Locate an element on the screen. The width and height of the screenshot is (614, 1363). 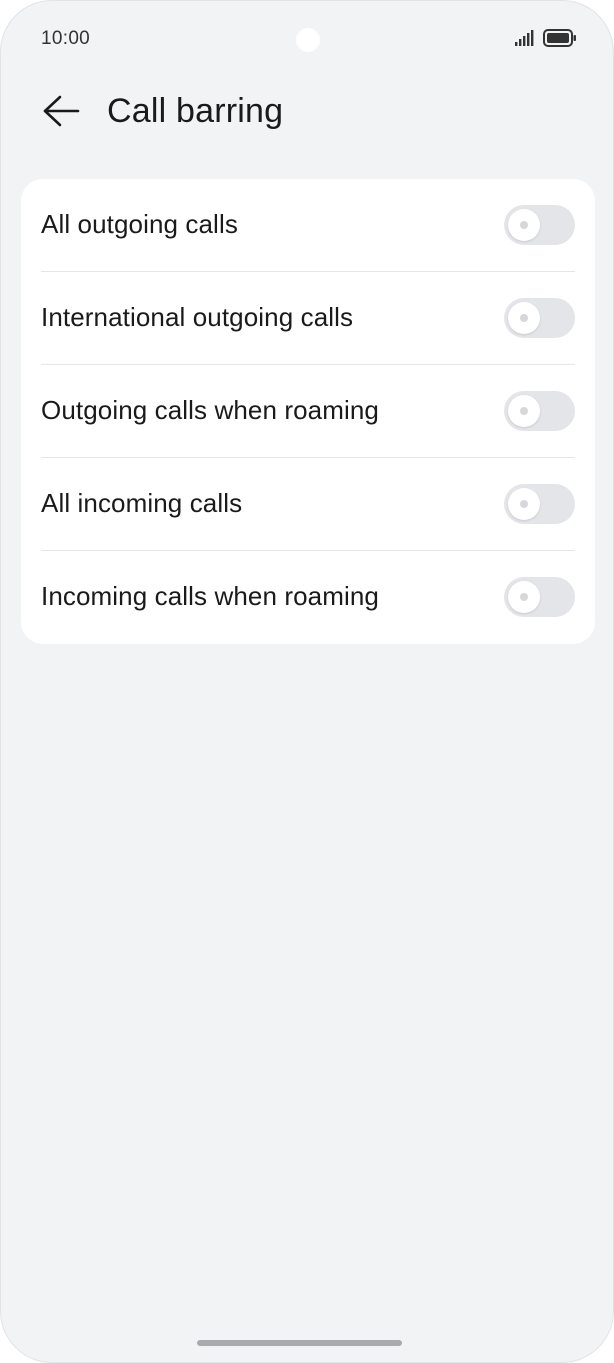
outgoing-calls-when-roaming-toggle is located at coordinates (539, 411).